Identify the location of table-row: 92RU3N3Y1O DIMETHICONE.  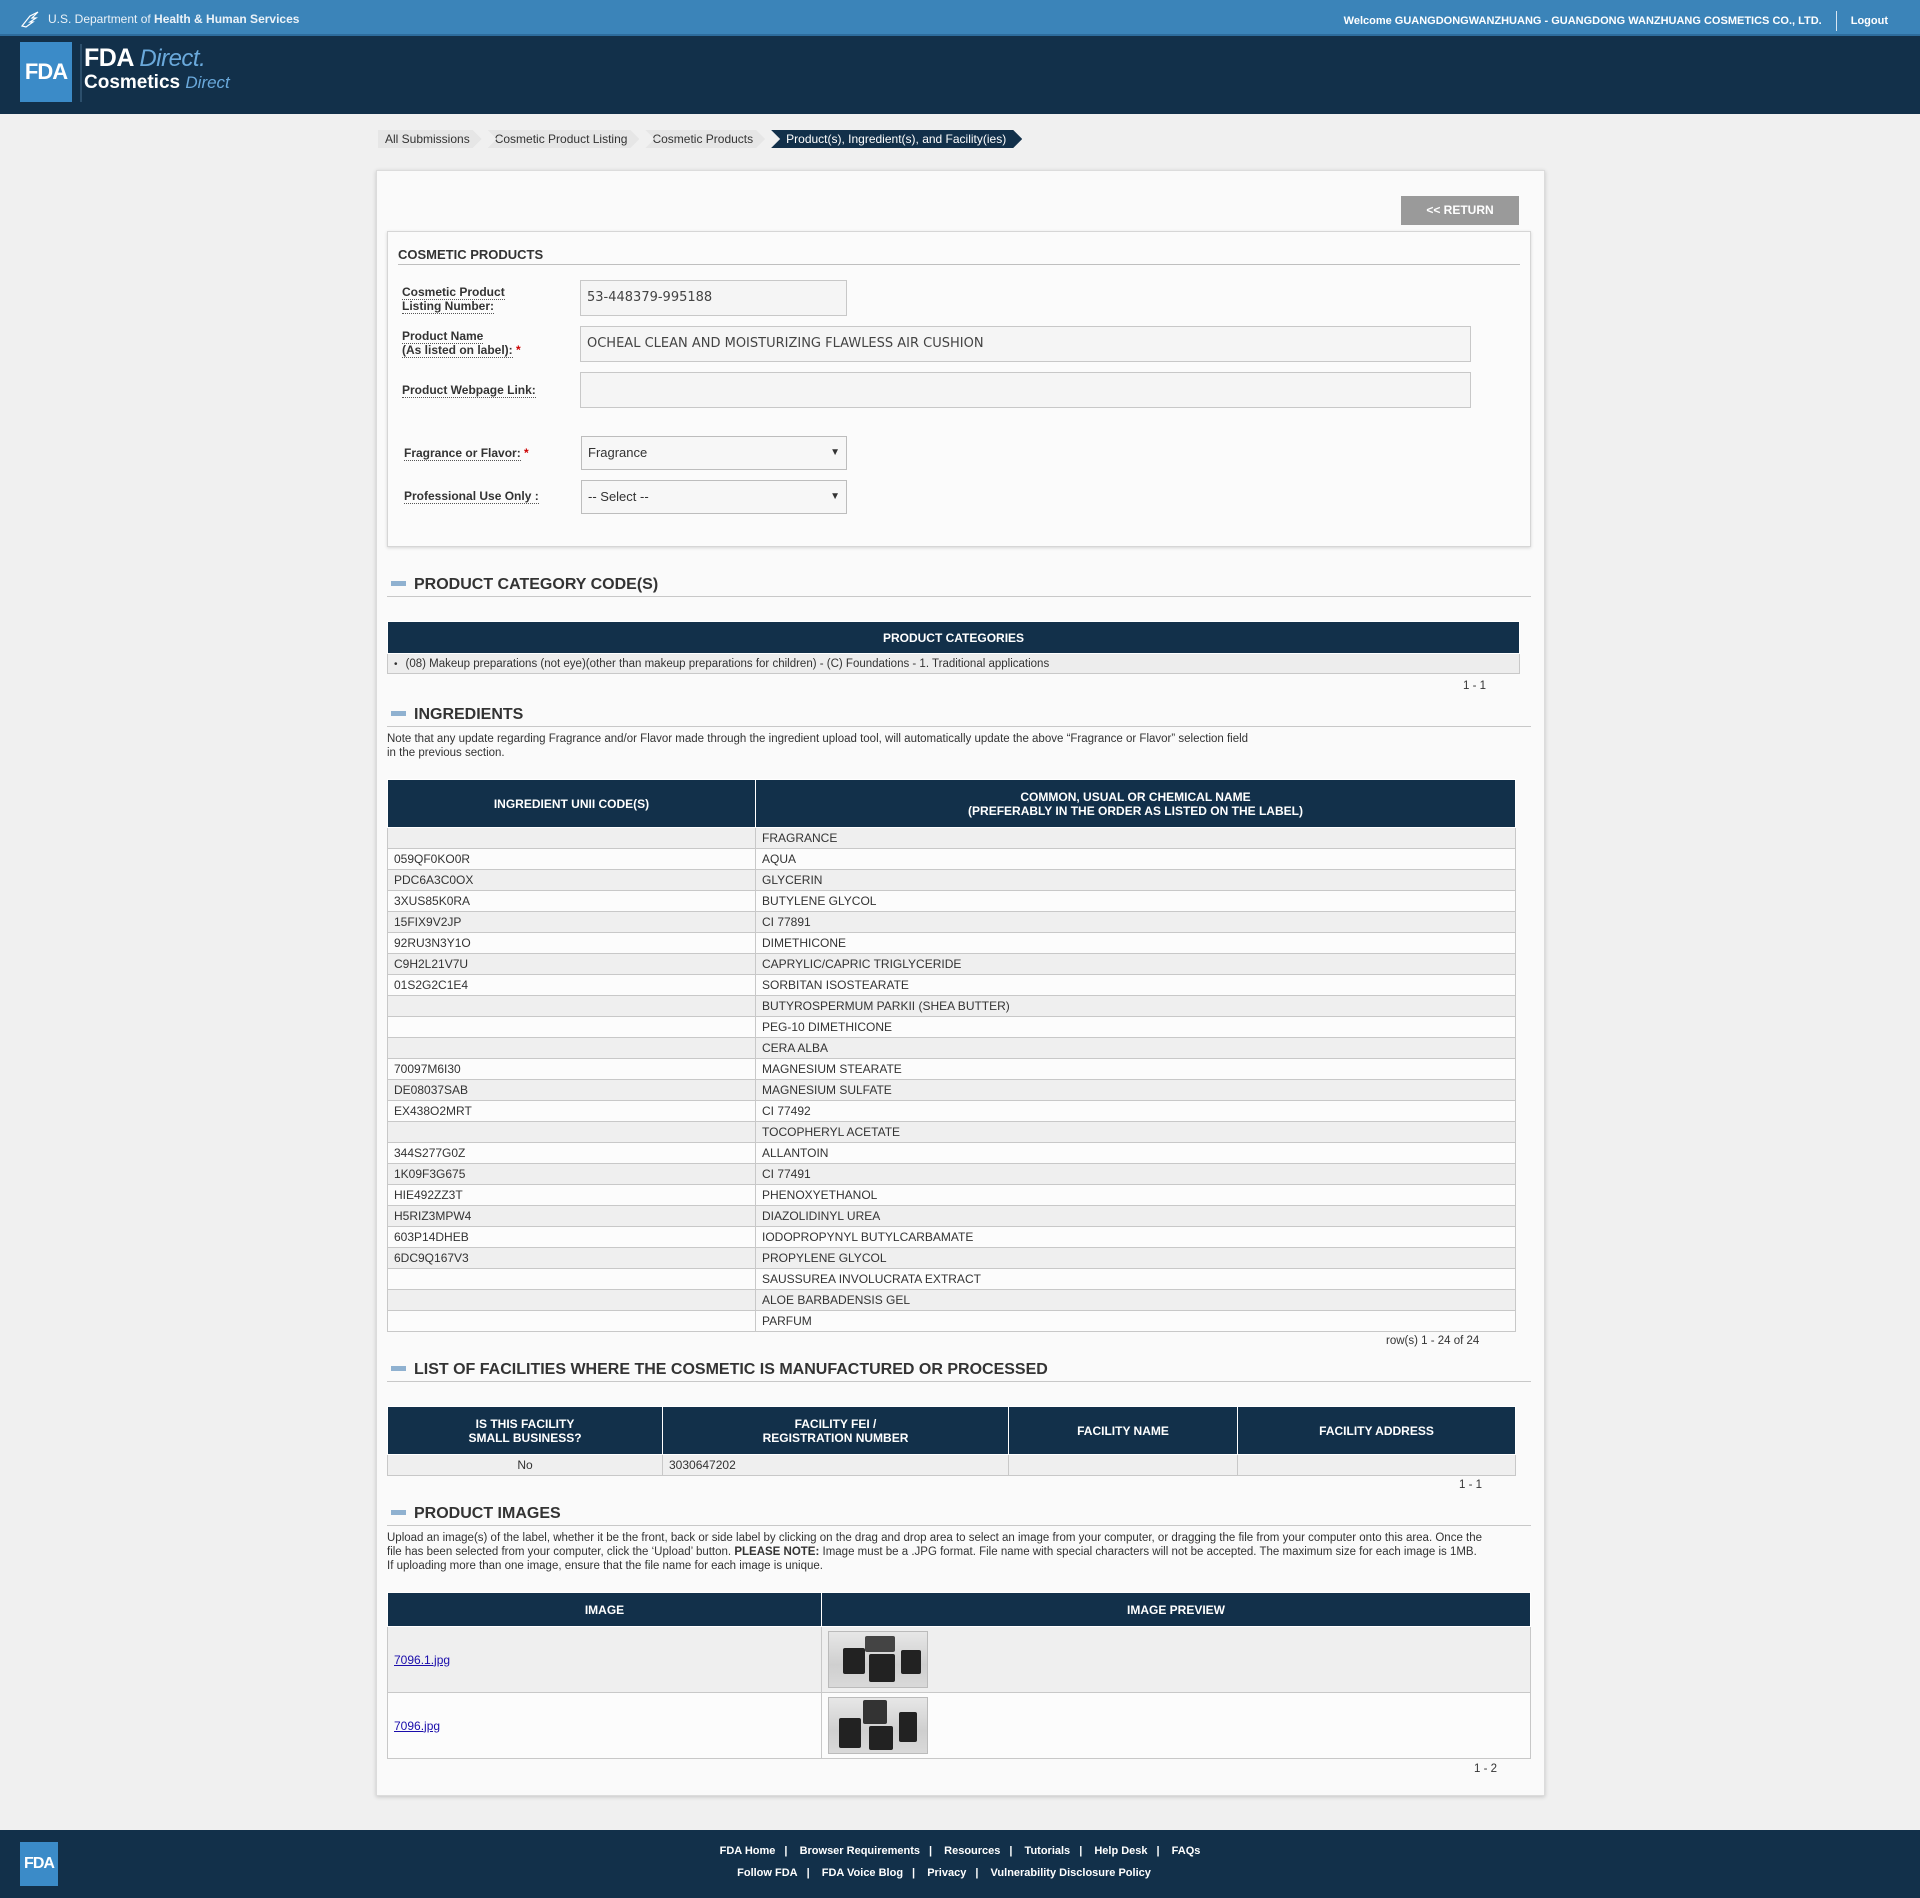
(951, 943).